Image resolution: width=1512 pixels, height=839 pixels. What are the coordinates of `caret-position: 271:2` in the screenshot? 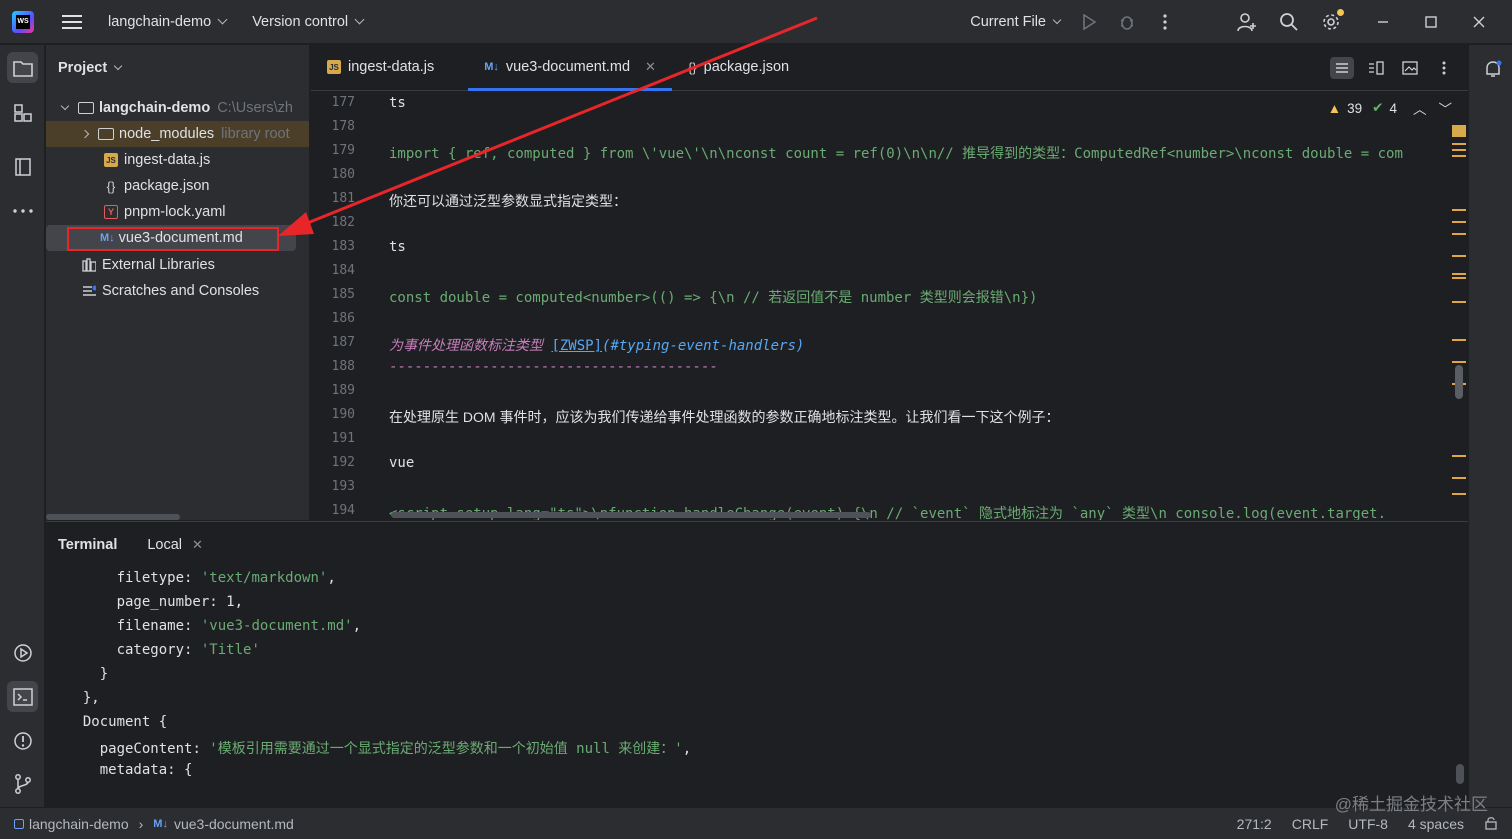 It's located at (1254, 824).